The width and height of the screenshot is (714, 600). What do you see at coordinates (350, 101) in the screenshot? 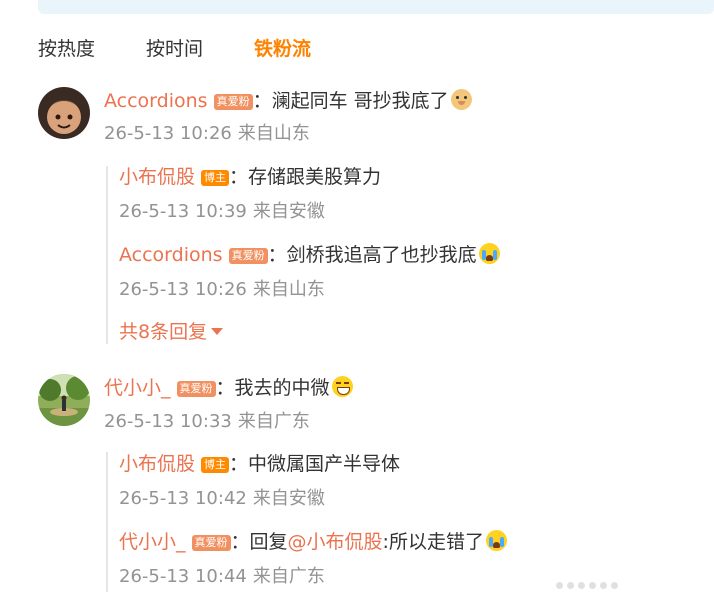
I see `comment-text: ：澜起同车 哥抄我底了` at bounding box center [350, 101].